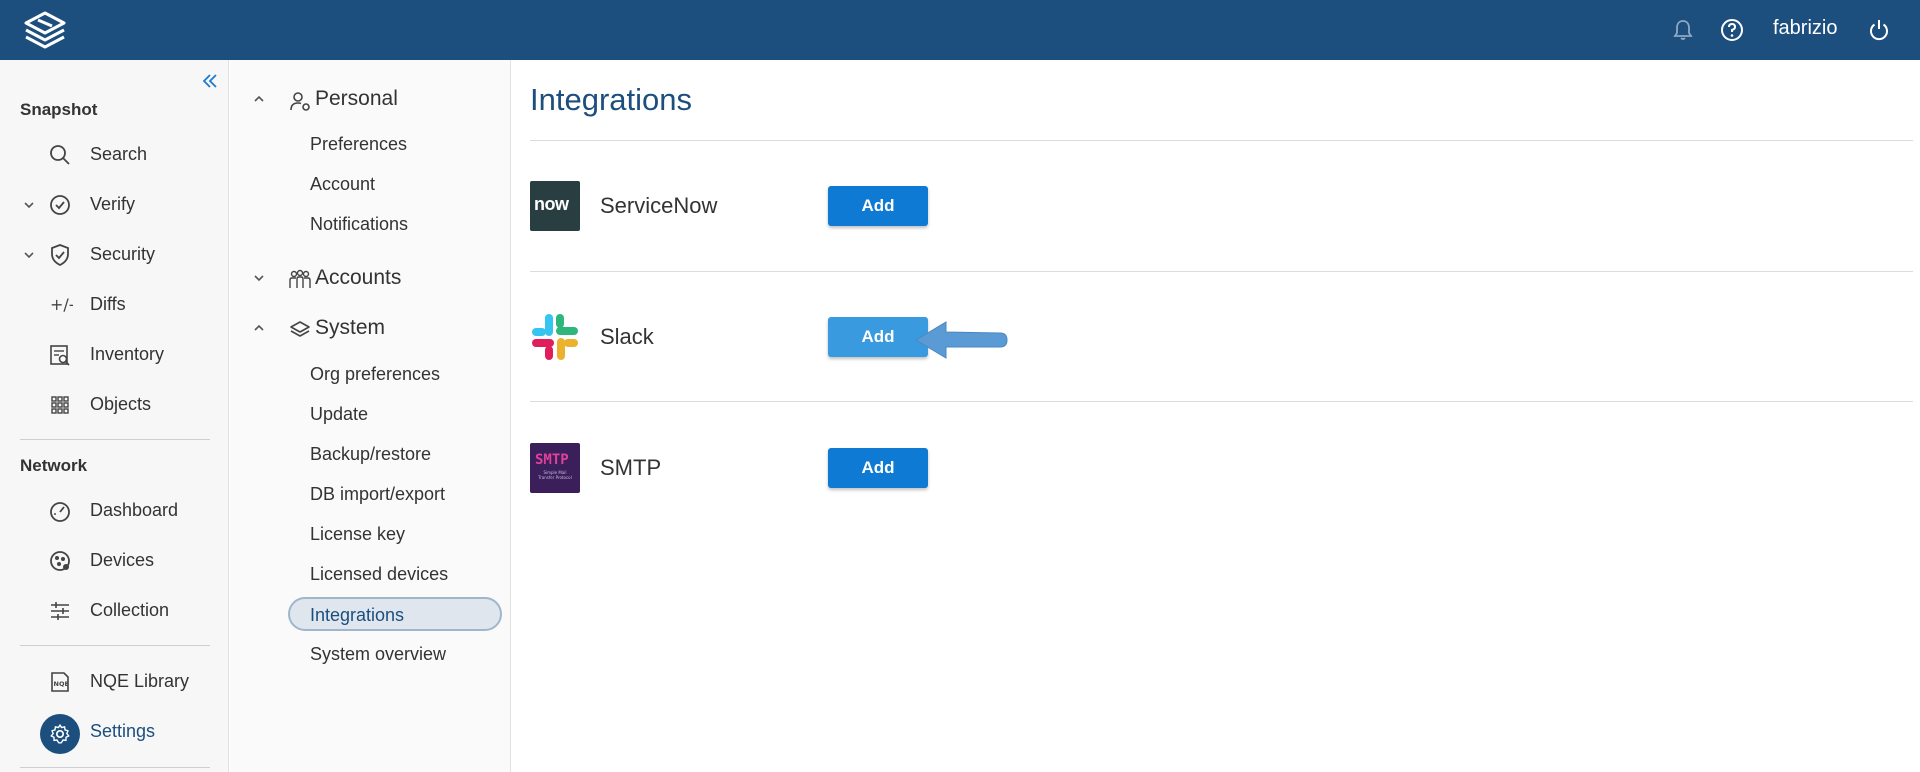 The height and width of the screenshot is (772, 1920). I want to click on servicenow-logo: now, so click(555, 206).